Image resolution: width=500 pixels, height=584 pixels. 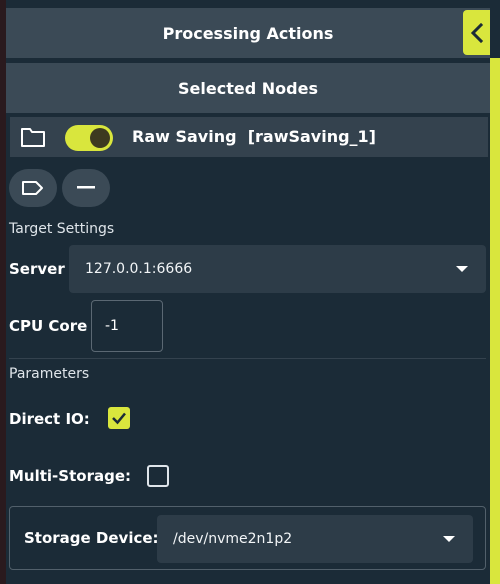 I want to click on right-edge-top, so click(x=495, y=29).